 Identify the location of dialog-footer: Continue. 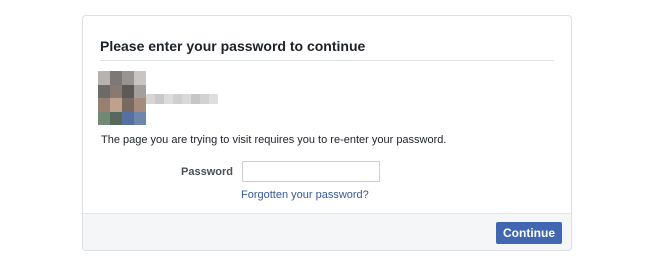
(327, 231).